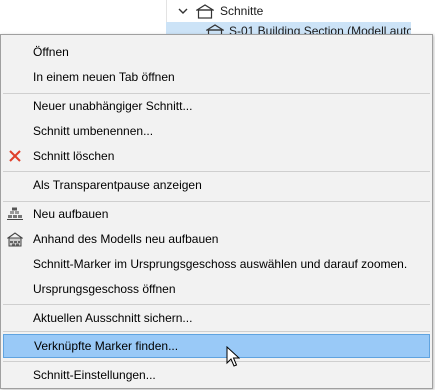 This screenshot has height=390, width=435. I want to click on menu-item-open: Öffnen, so click(216, 52).